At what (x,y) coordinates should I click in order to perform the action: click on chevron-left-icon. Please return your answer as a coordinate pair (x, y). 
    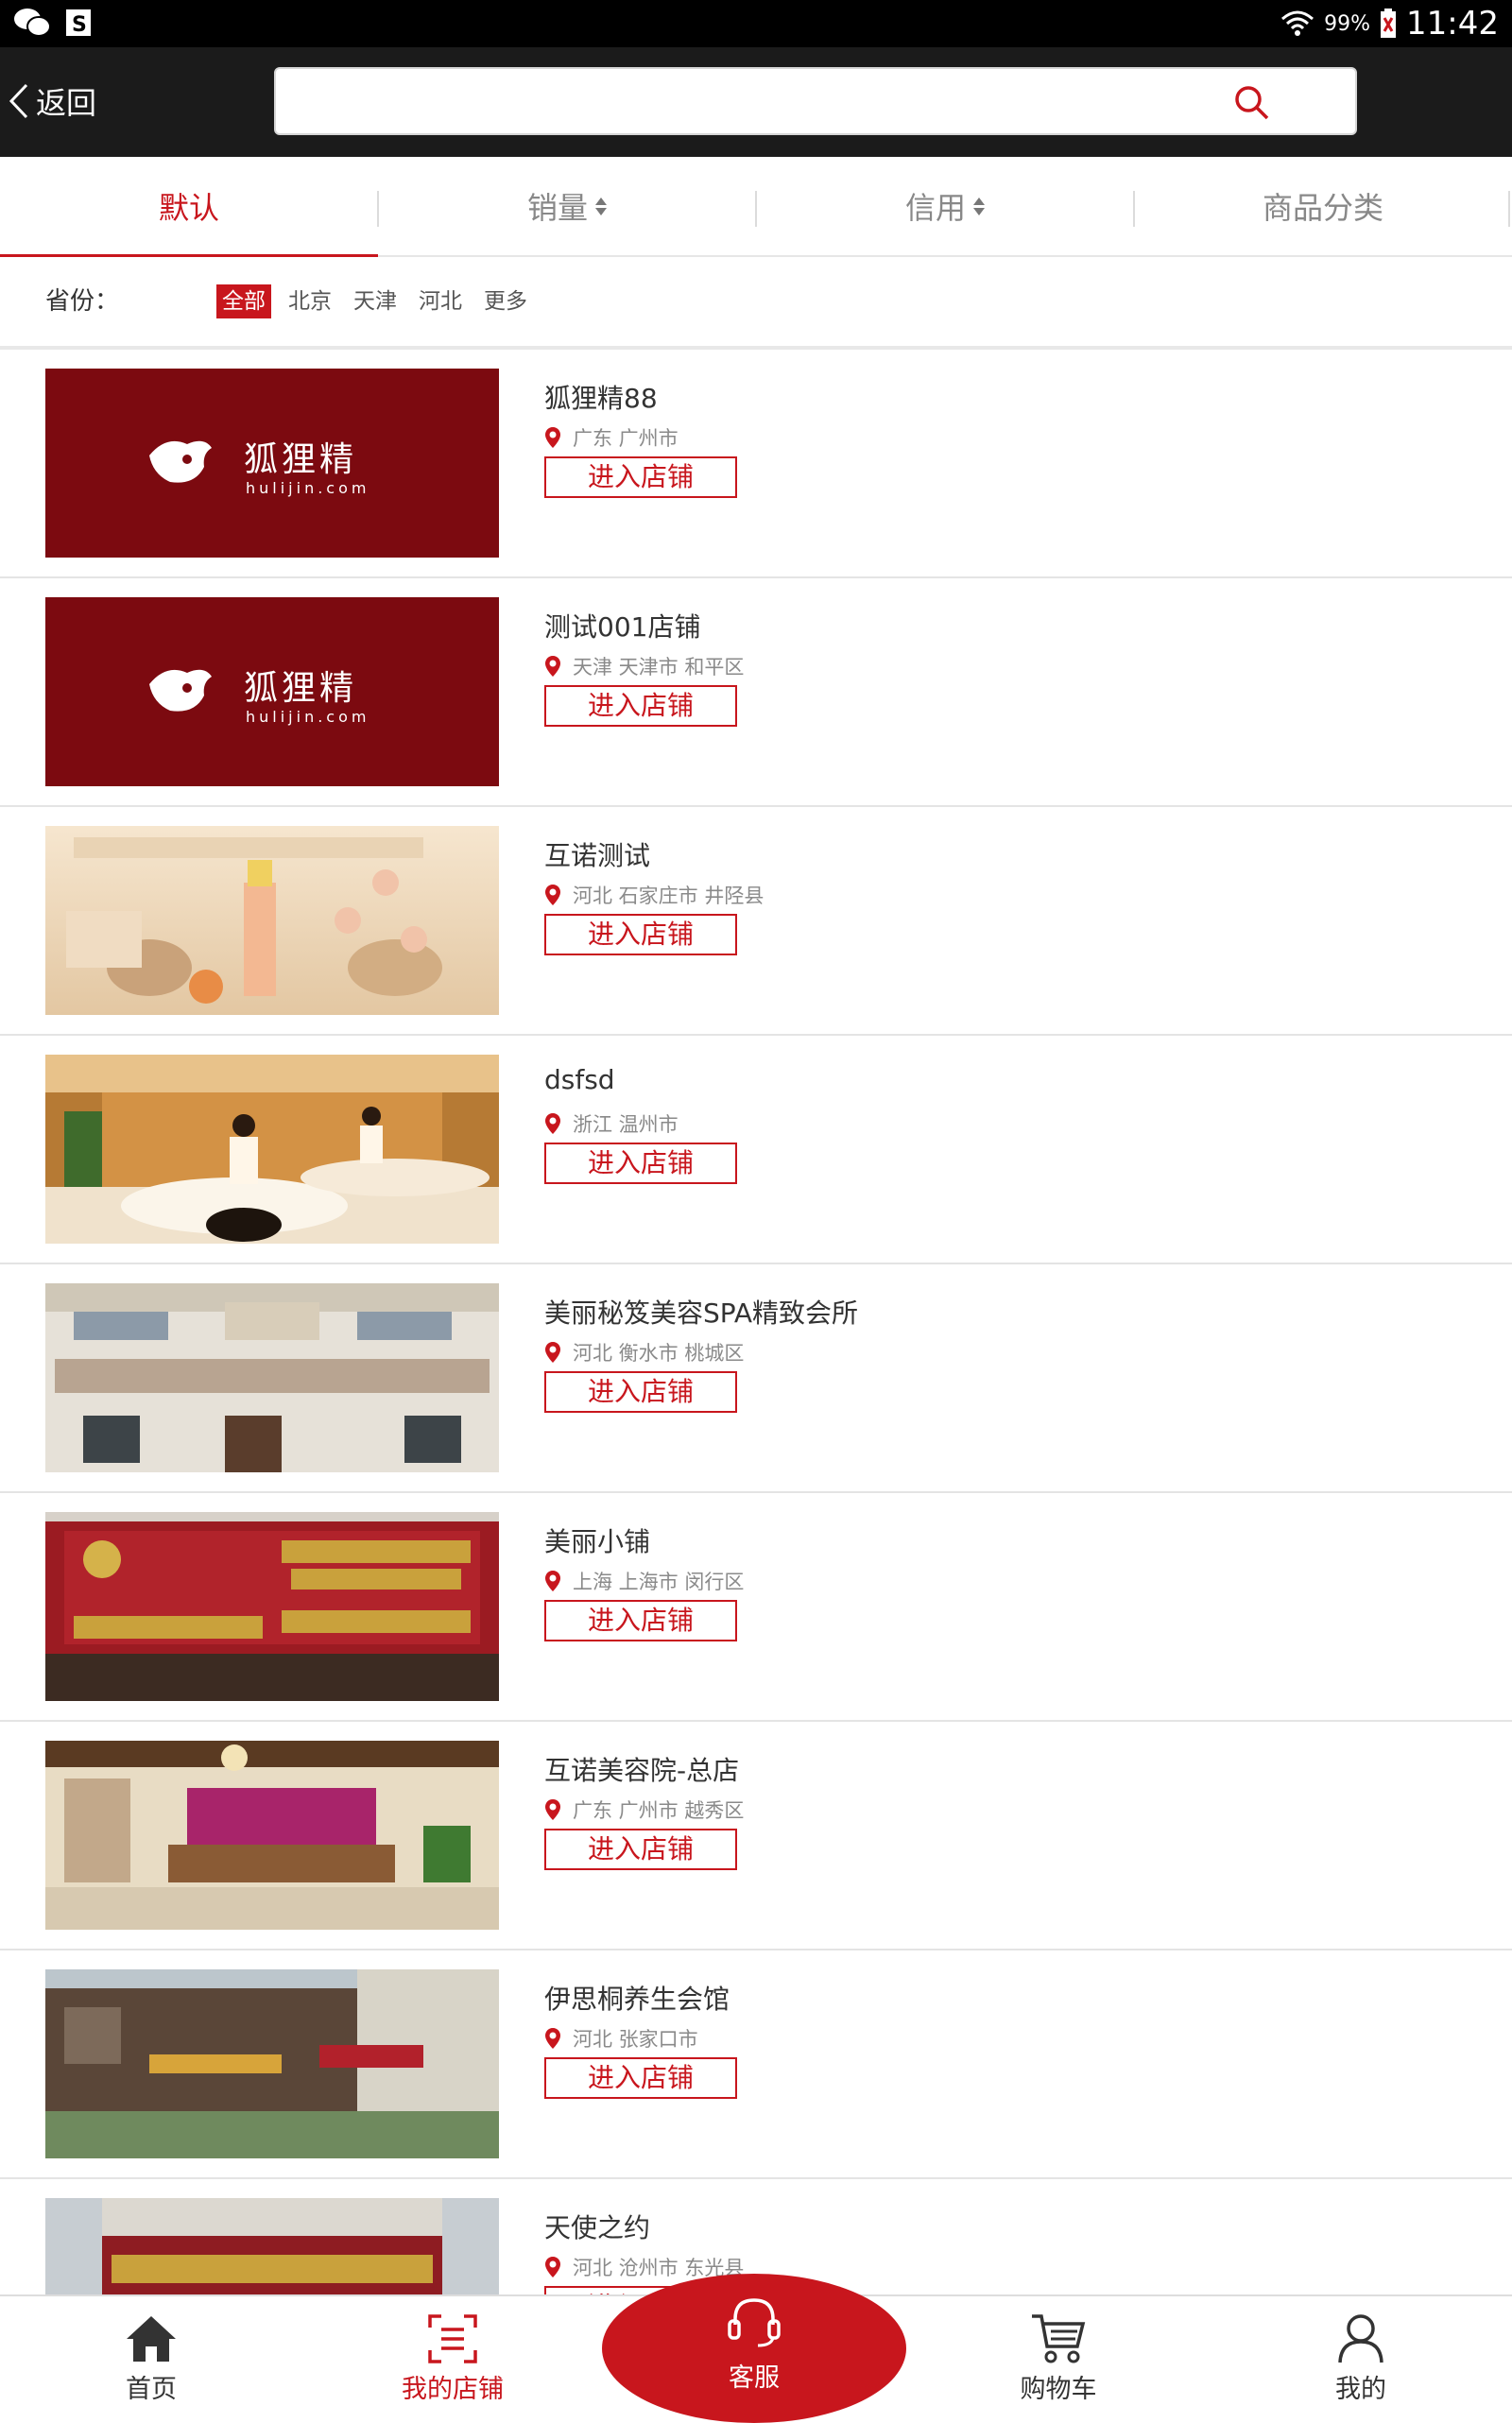
    Looking at the image, I should click on (18, 101).